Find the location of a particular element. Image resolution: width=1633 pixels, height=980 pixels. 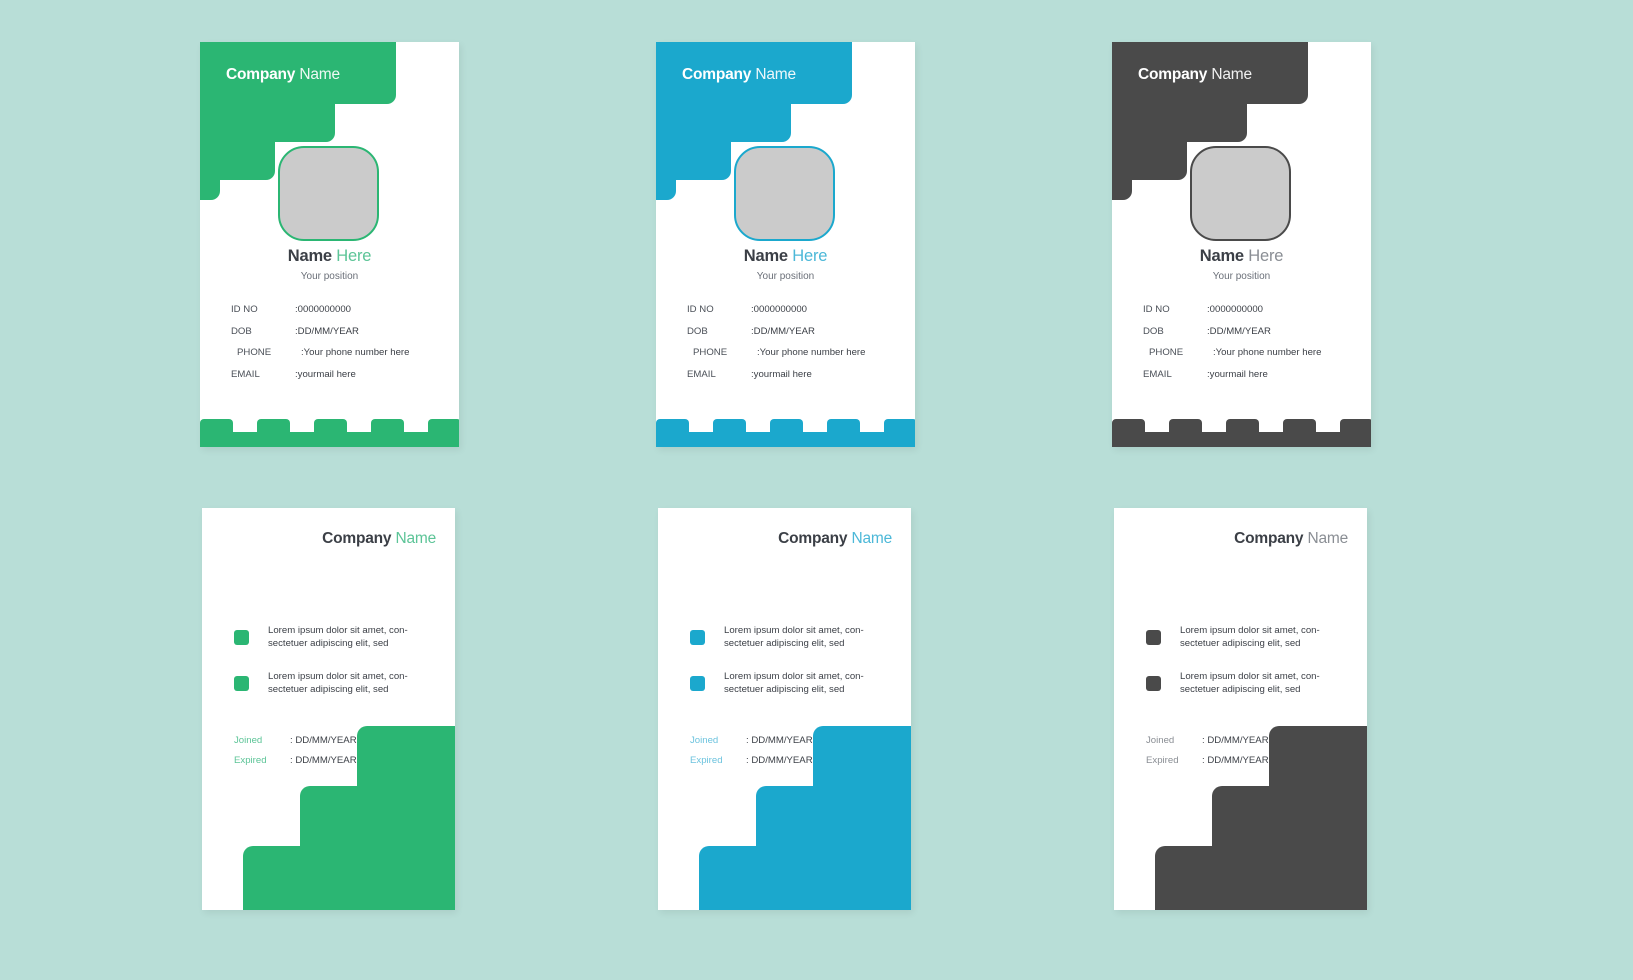

crenel-base is located at coordinates (785, 439).